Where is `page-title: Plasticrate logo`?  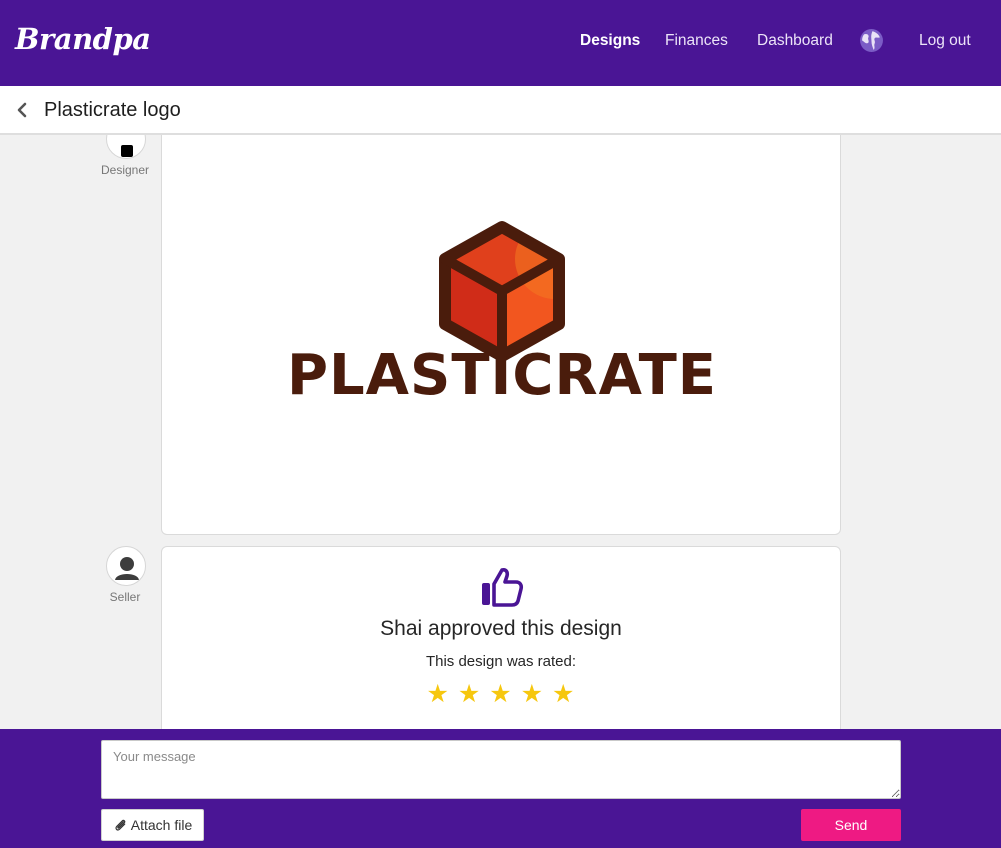
page-title: Plasticrate logo is located at coordinates (112, 110).